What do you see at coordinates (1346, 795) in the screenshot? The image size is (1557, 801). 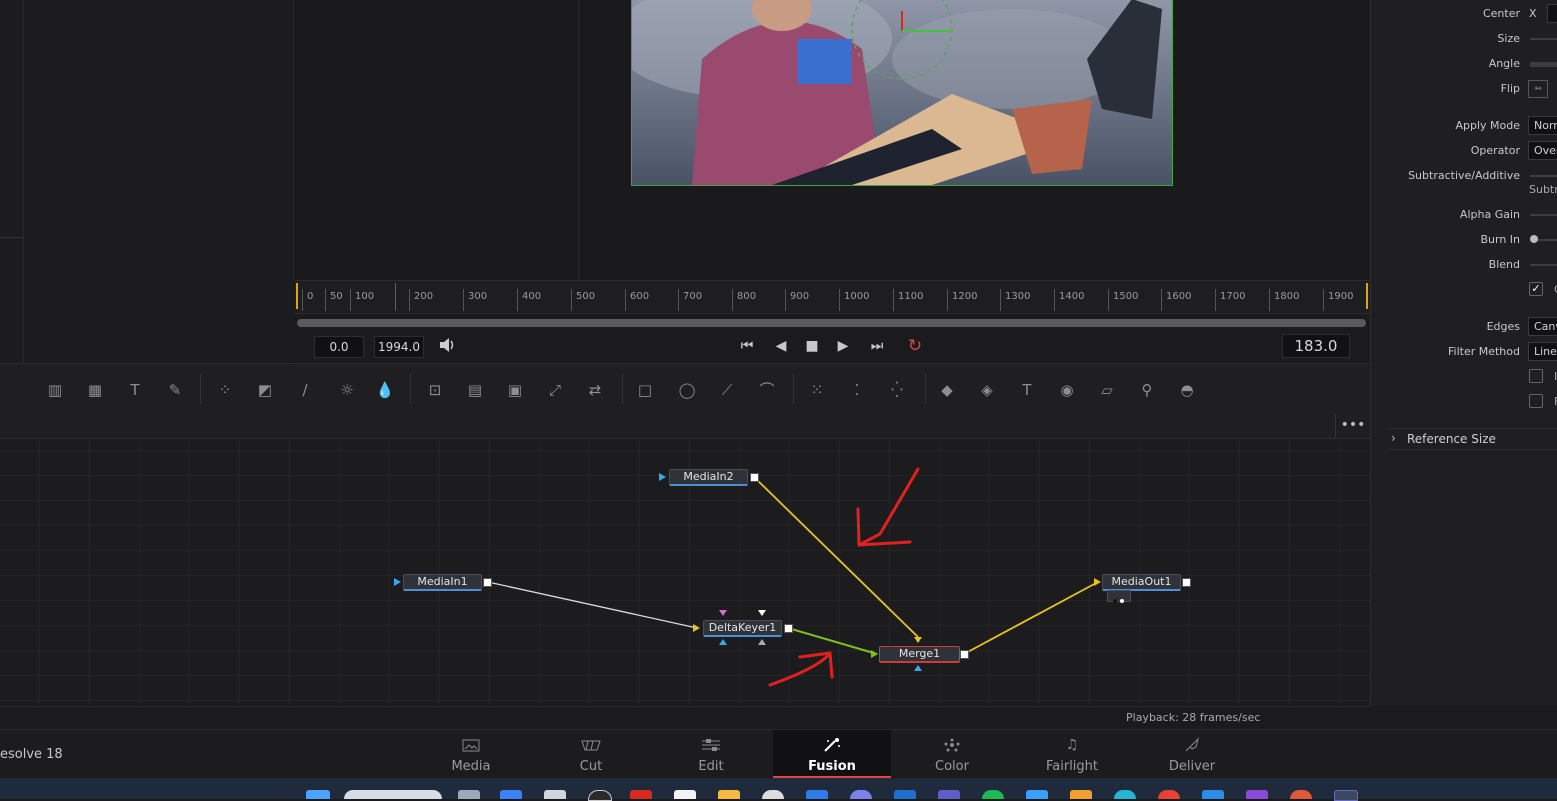 I see `davinci-resolve-icon` at bounding box center [1346, 795].